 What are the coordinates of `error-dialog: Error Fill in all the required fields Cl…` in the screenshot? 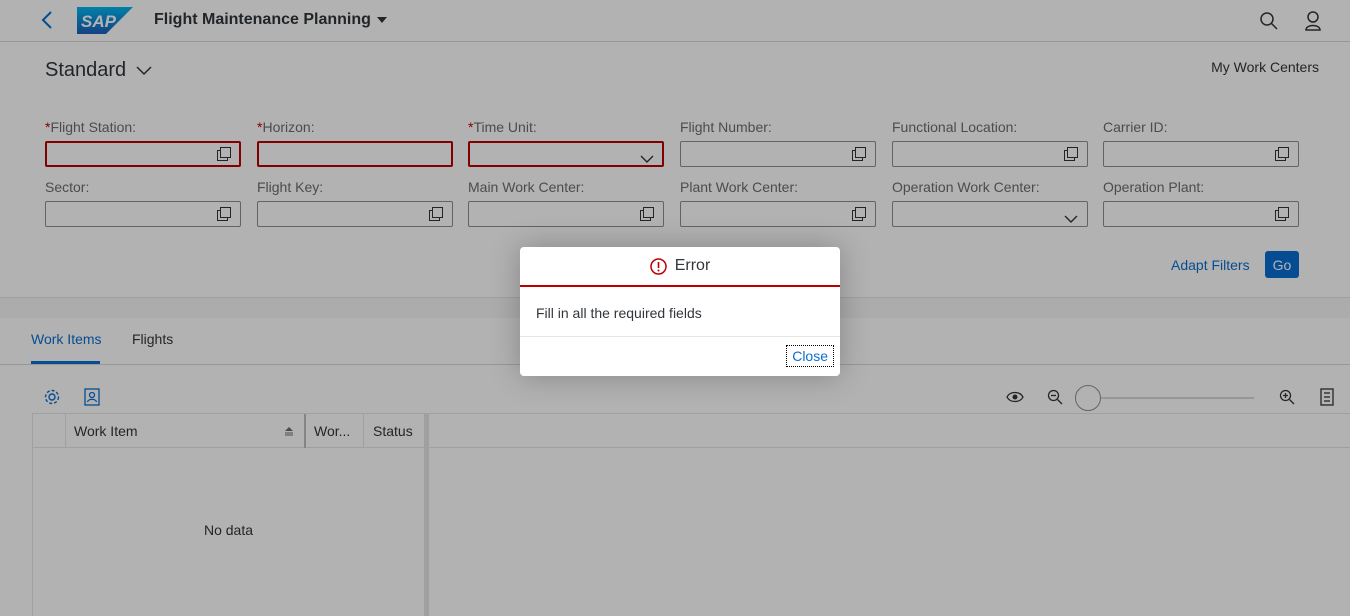 It's located at (680, 311).